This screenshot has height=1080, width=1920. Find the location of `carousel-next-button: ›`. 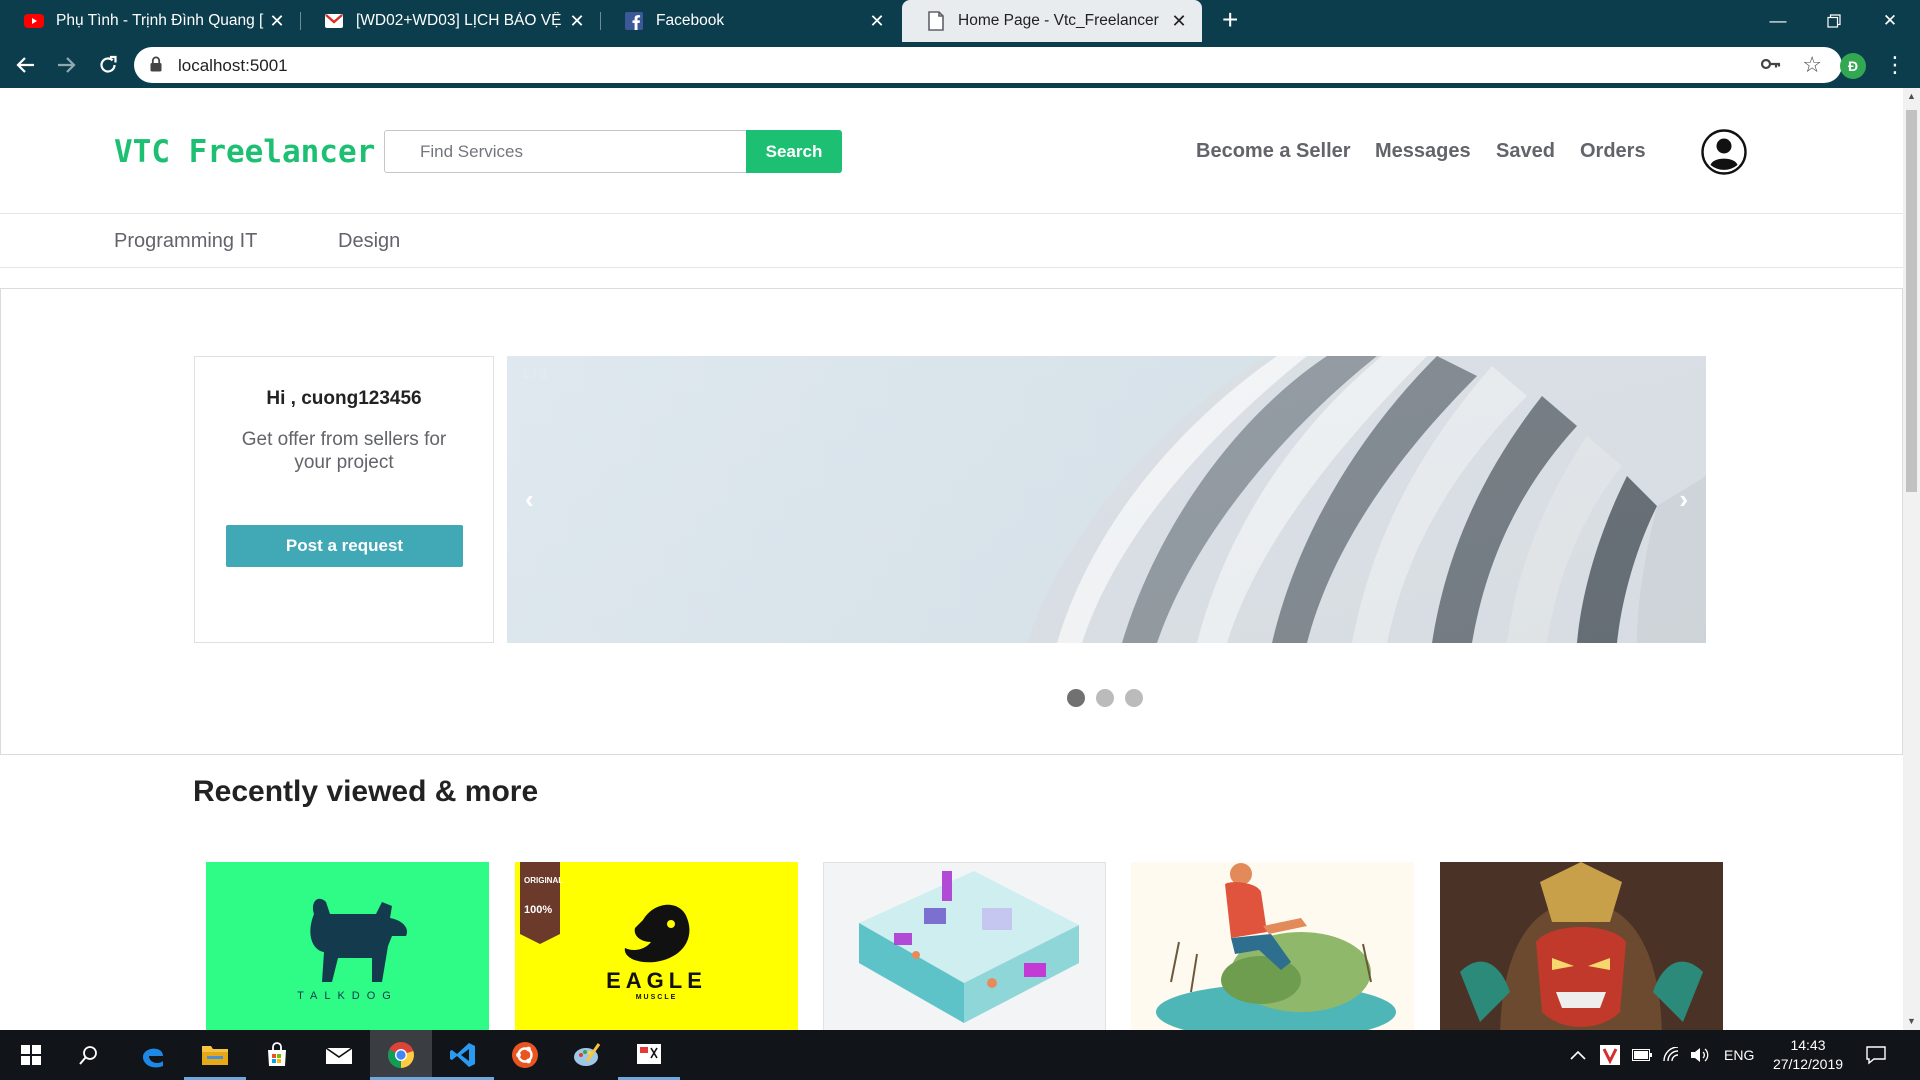

carousel-next-button: › is located at coordinates (1683, 499).